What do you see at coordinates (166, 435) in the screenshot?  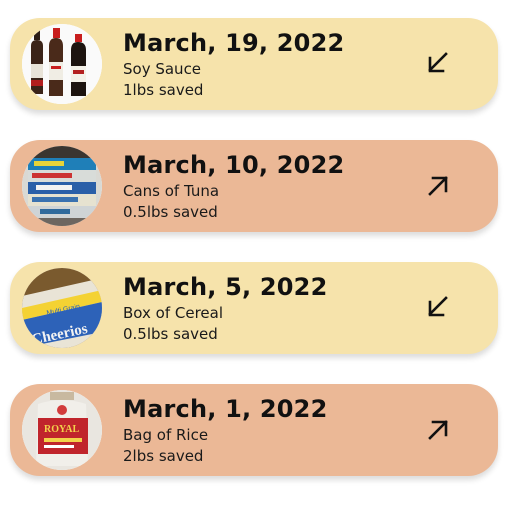 I see `item-name: Bag of Rice` at bounding box center [166, 435].